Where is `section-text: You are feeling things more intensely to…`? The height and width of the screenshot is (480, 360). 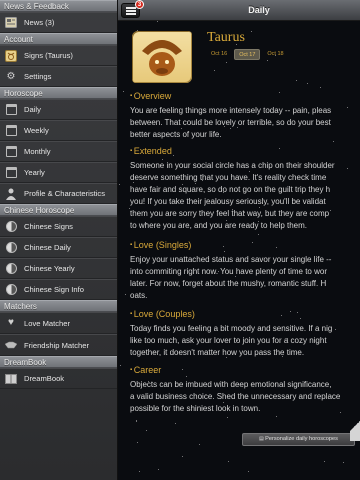
section-text: You are feeling things more intensely to… is located at coordinates (245, 123).